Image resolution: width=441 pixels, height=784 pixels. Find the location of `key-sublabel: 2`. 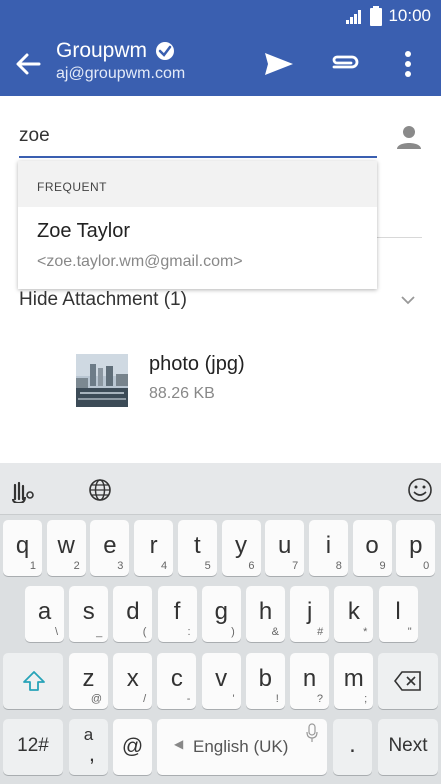

key-sublabel: 2 is located at coordinates (76, 566).